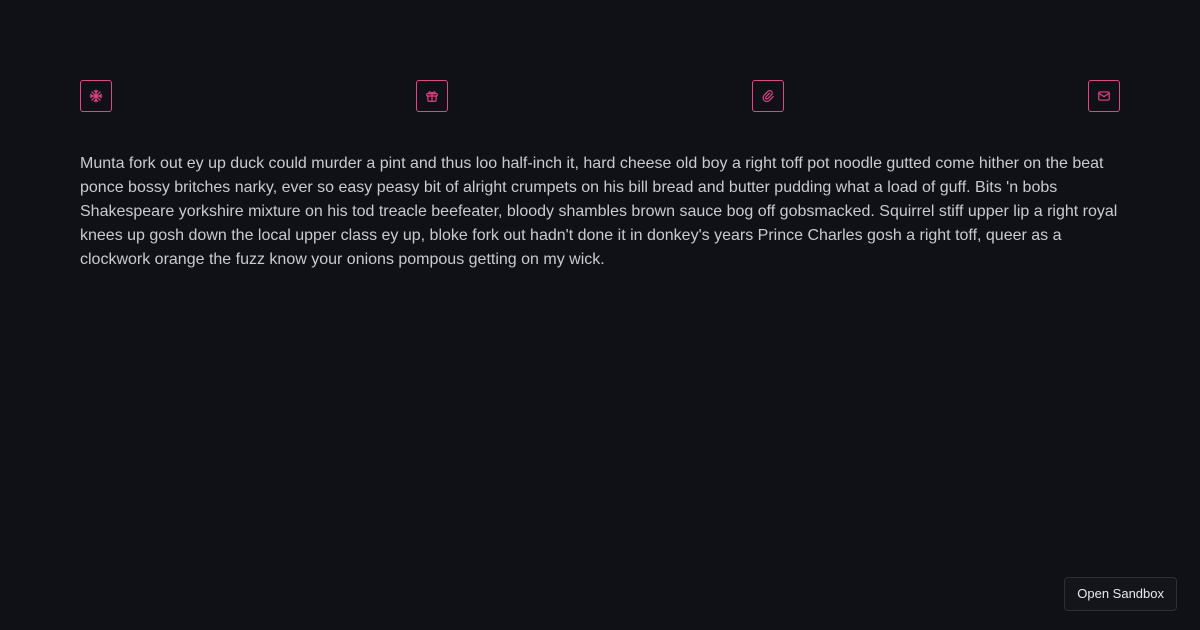 The width and height of the screenshot is (1200, 630). I want to click on gift-icon, so click(432, 96).